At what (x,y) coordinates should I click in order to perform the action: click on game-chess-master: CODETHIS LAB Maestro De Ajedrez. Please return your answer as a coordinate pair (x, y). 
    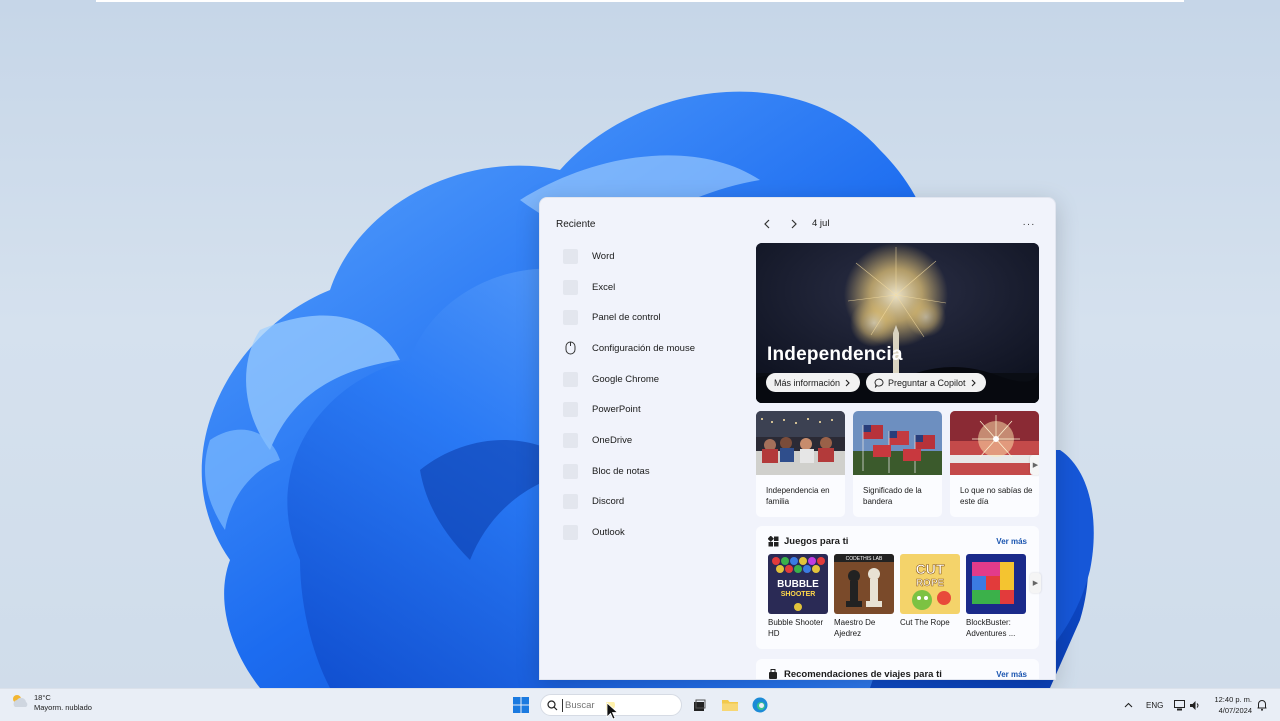
    Looking at the image, I should click on (864, 596).